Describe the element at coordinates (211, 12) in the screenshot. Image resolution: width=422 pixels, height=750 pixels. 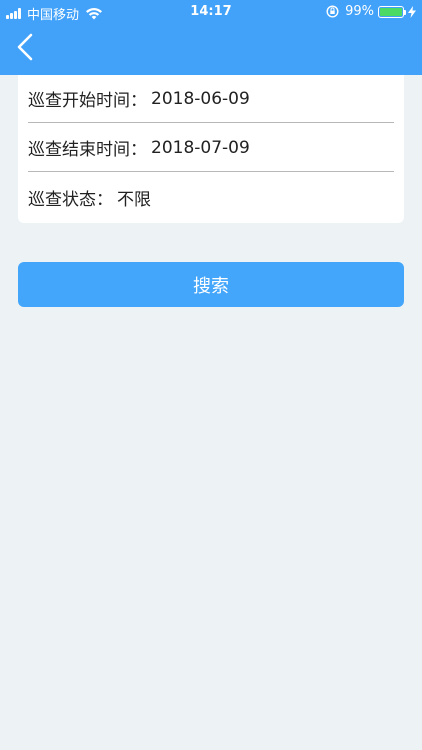
I see `status-bar: 中国移动 14:17 99%` at that location.